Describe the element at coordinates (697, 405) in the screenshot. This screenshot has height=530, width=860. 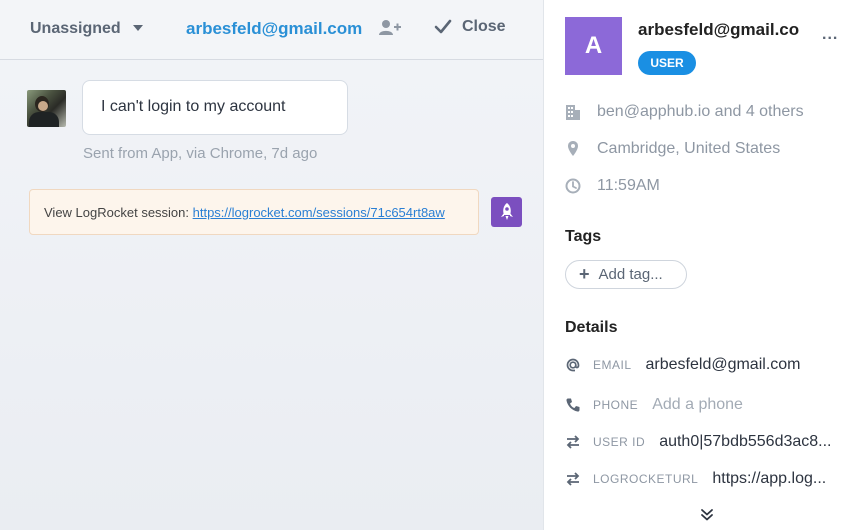
I see `phone-input: Add a phone` at that location.